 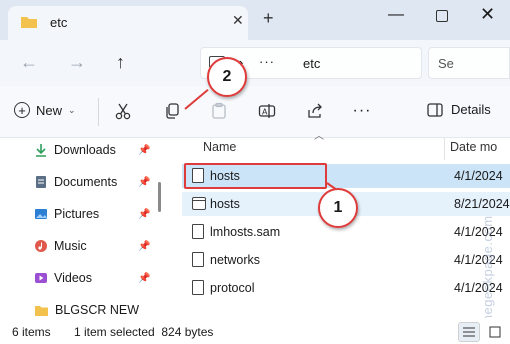 What do you see at coordinates (227, 77) in the screenshot?
I see `callout-step-2: 2` at bounding box center [227, 77].